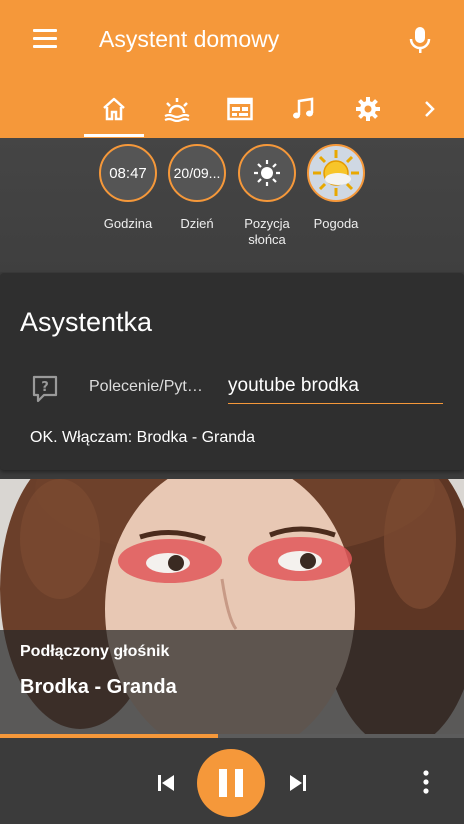  What do you see at coordinates (189, 39) in the screenshot?
I see `app-title: Asystent domowy` at bounding box center [189, 39].